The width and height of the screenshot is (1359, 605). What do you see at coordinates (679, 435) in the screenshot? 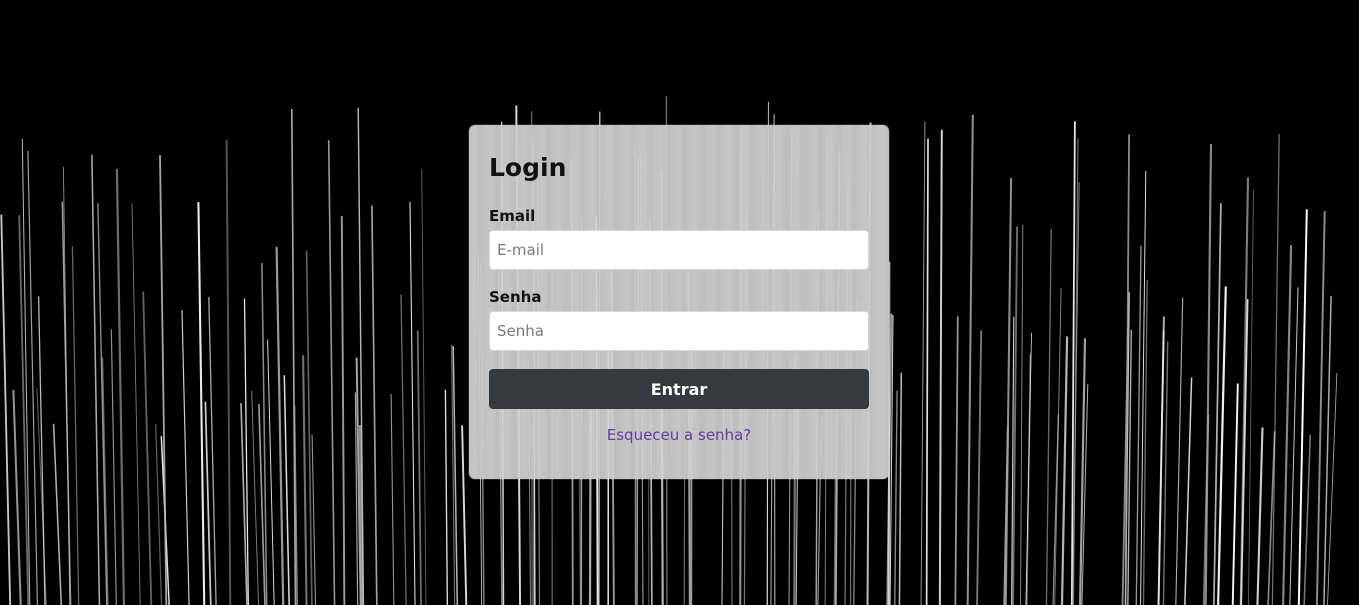
I see `forgot-password-link: Esqueceu a senha?` at bounding box center [679, 435].